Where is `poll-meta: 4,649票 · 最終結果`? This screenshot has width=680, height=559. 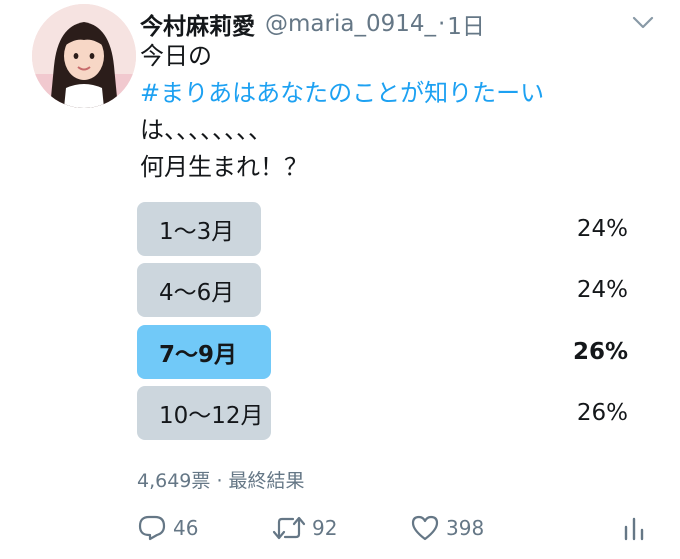 poll-meta: 4,649票 · 最終結果 is located at coordinates (221, 479).